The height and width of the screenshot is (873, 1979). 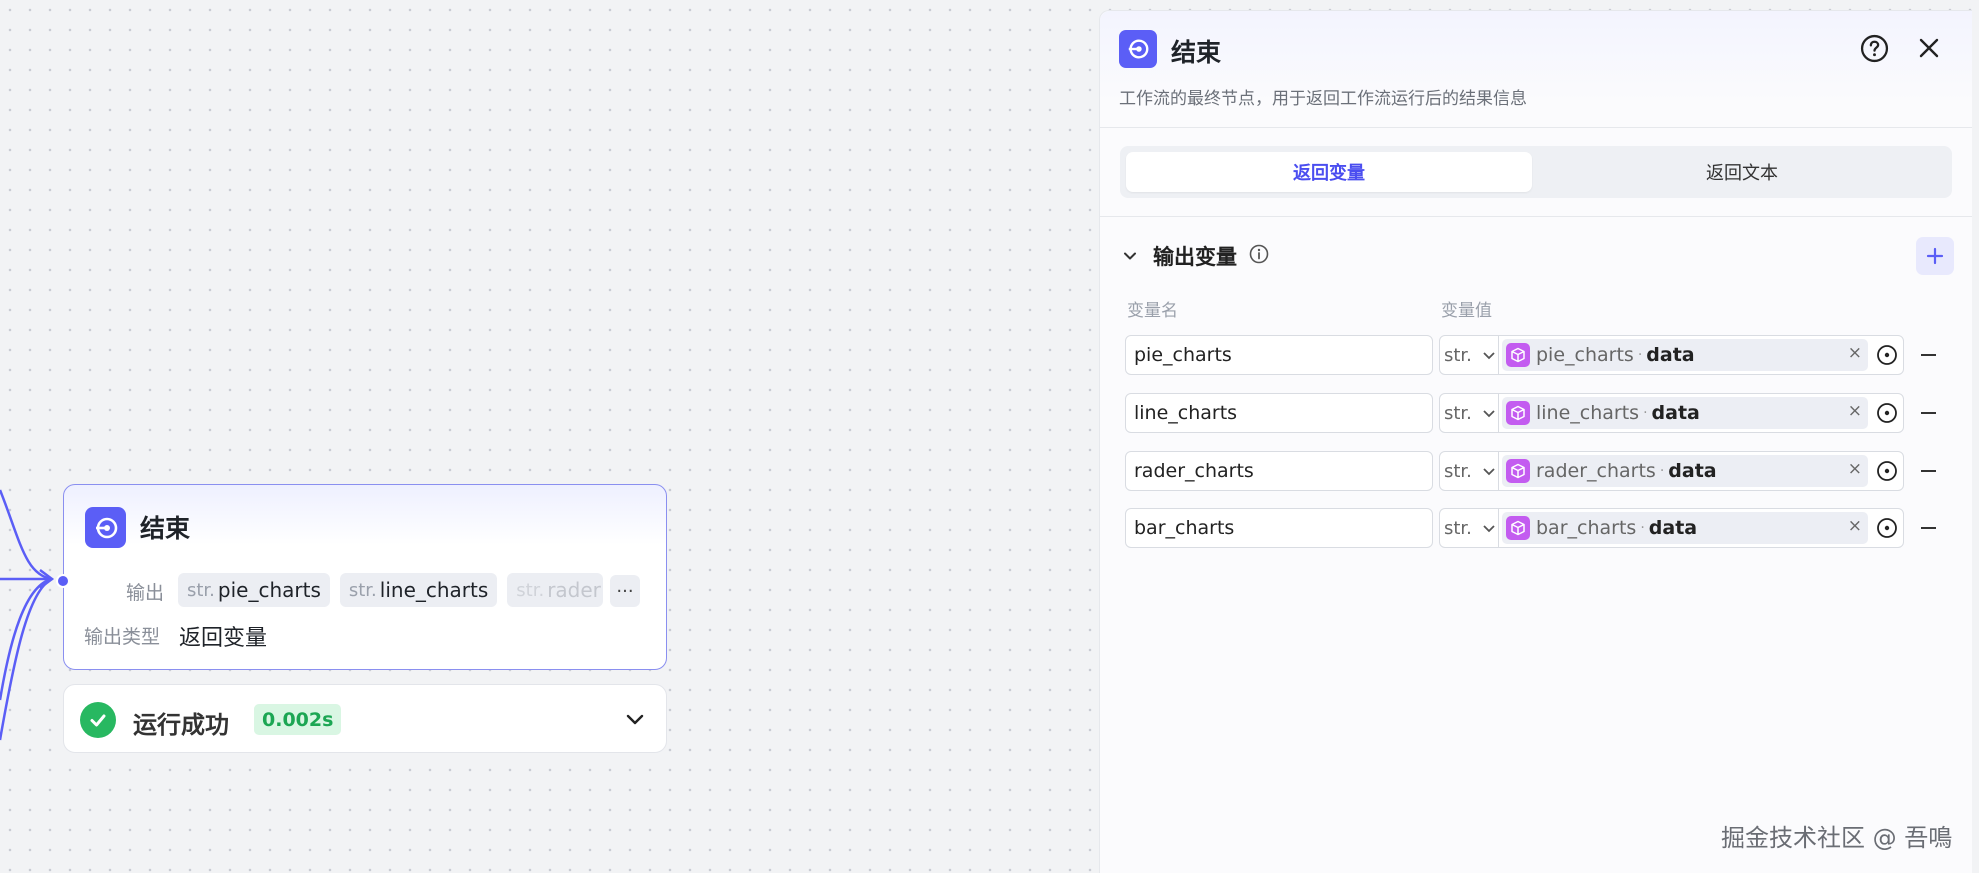 What do you see at coordinates (1685, 471) in the screenshot?
I see `variable-reference: rader_charts · data ×` at bounding box center [1685, 471].